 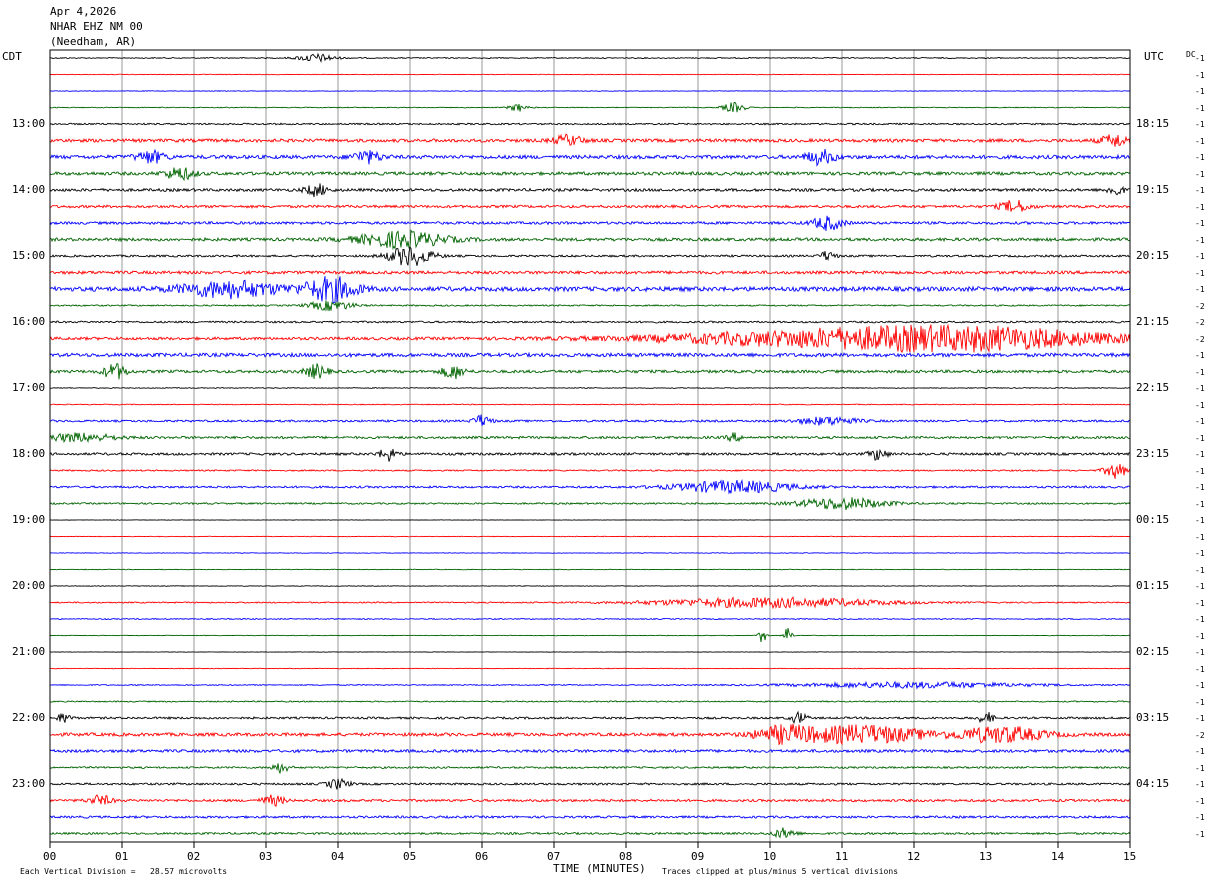 What do you see at coordinates (29, 717) in the screenshot?
I see `left-time-label: 22:00` at bounding box center [29, 717].